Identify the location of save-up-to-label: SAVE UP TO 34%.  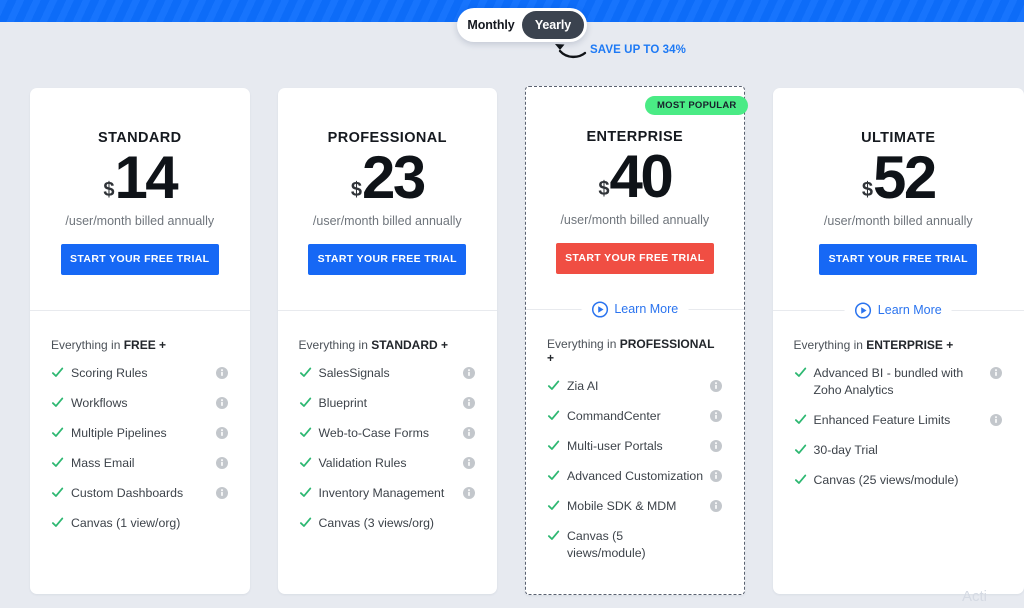
(638, 50).